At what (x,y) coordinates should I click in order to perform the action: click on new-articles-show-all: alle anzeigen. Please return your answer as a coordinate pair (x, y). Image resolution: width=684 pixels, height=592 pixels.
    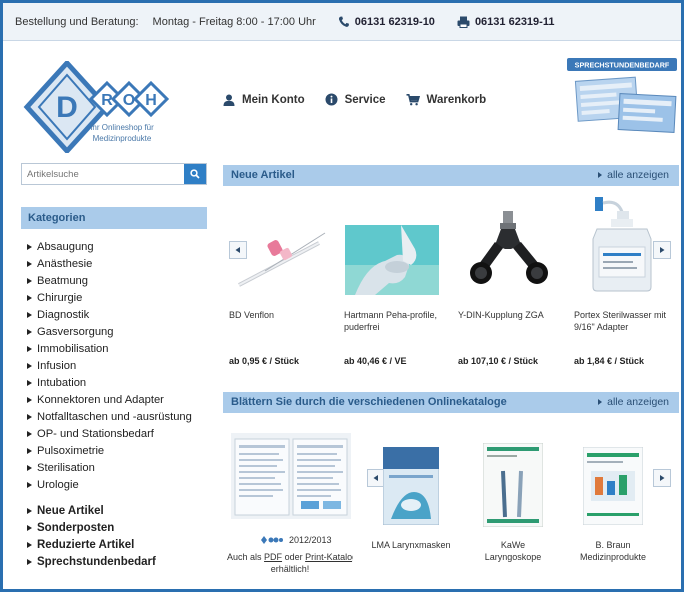
    Looking at the image, I should click on (633, 175).